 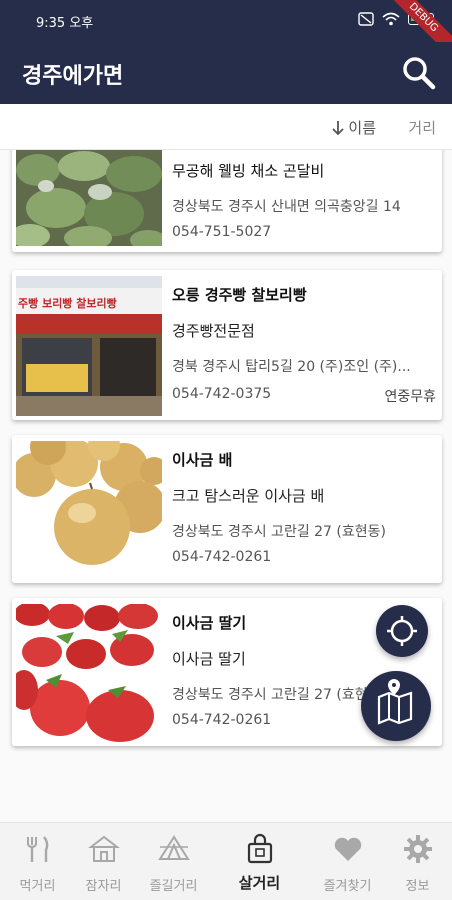 I want to click on nav-item-lodging: 잠자리, so click(x=103, y=861).